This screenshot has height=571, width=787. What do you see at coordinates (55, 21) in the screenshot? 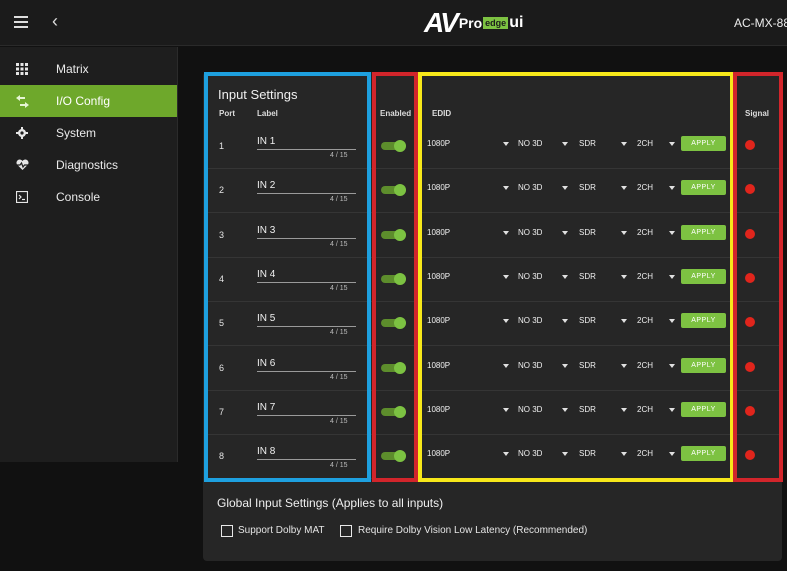
I see `back-chevron-icon: ‹` at bounding box center [55, 21].